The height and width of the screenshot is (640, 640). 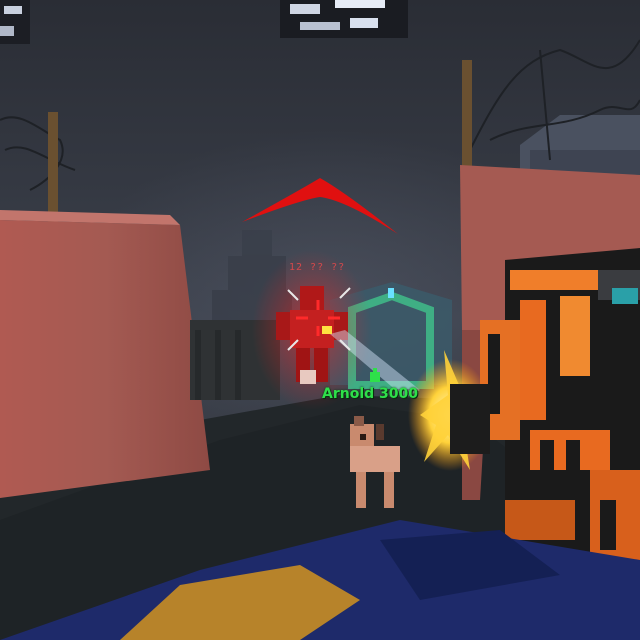 I want to click on enemy-nametag: 12 ?? ??, so click(x=317, y=267).